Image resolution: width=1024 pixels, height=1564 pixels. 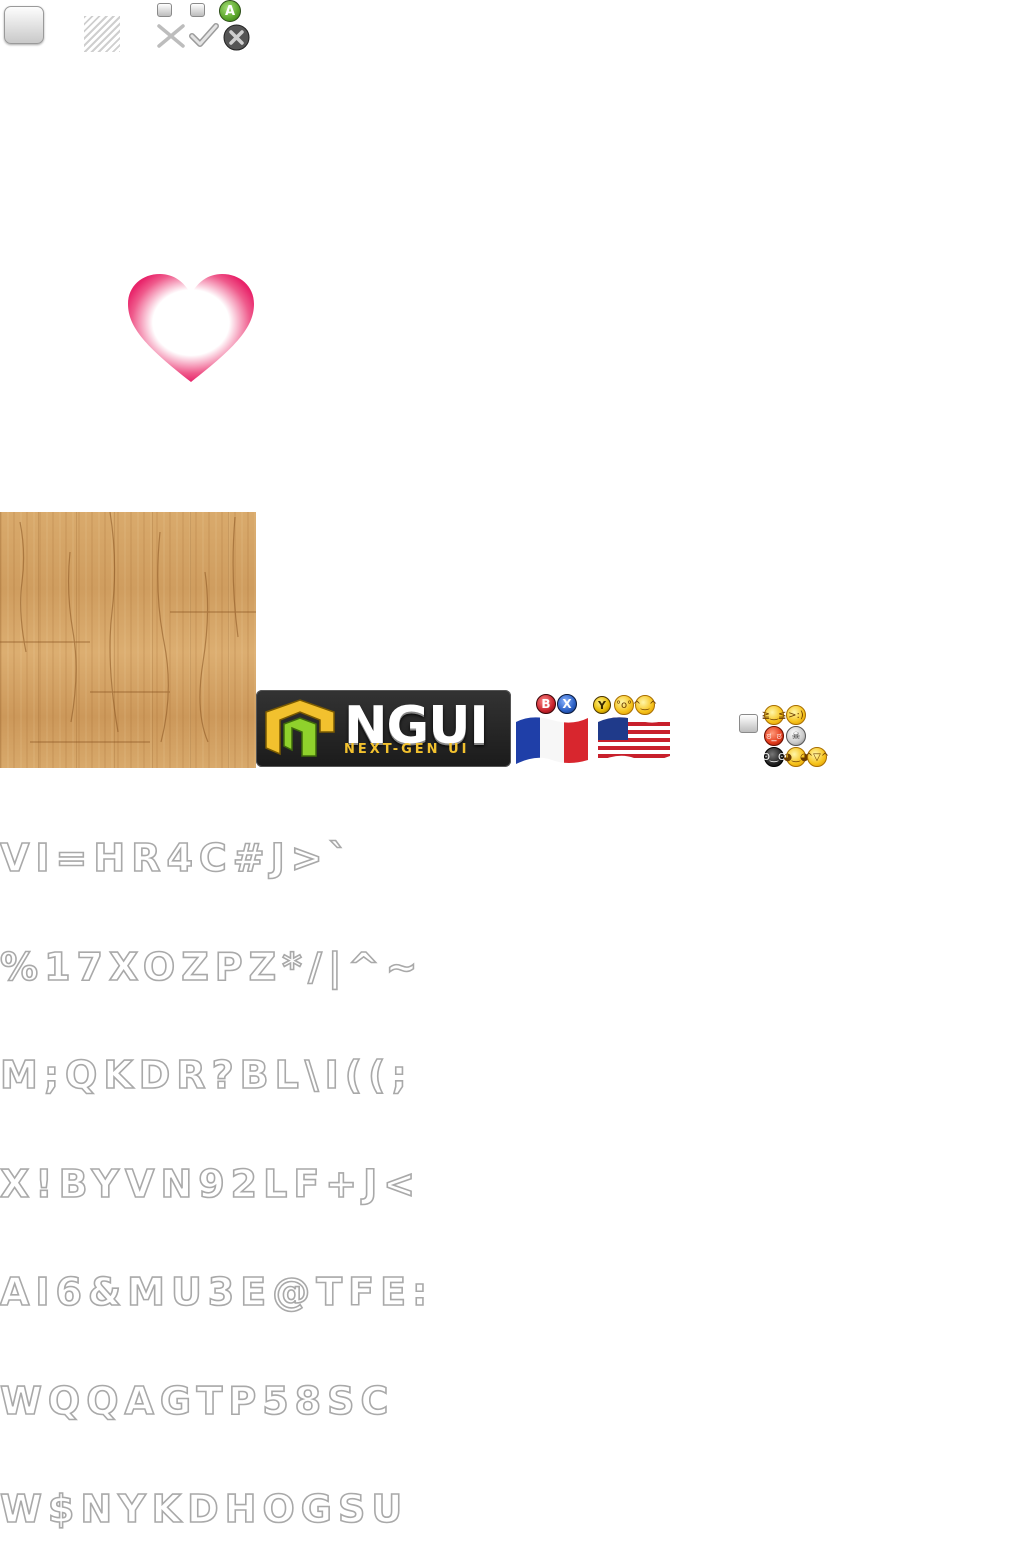 I want to click on button-y-icon: Y, so click(x=602, y=705).